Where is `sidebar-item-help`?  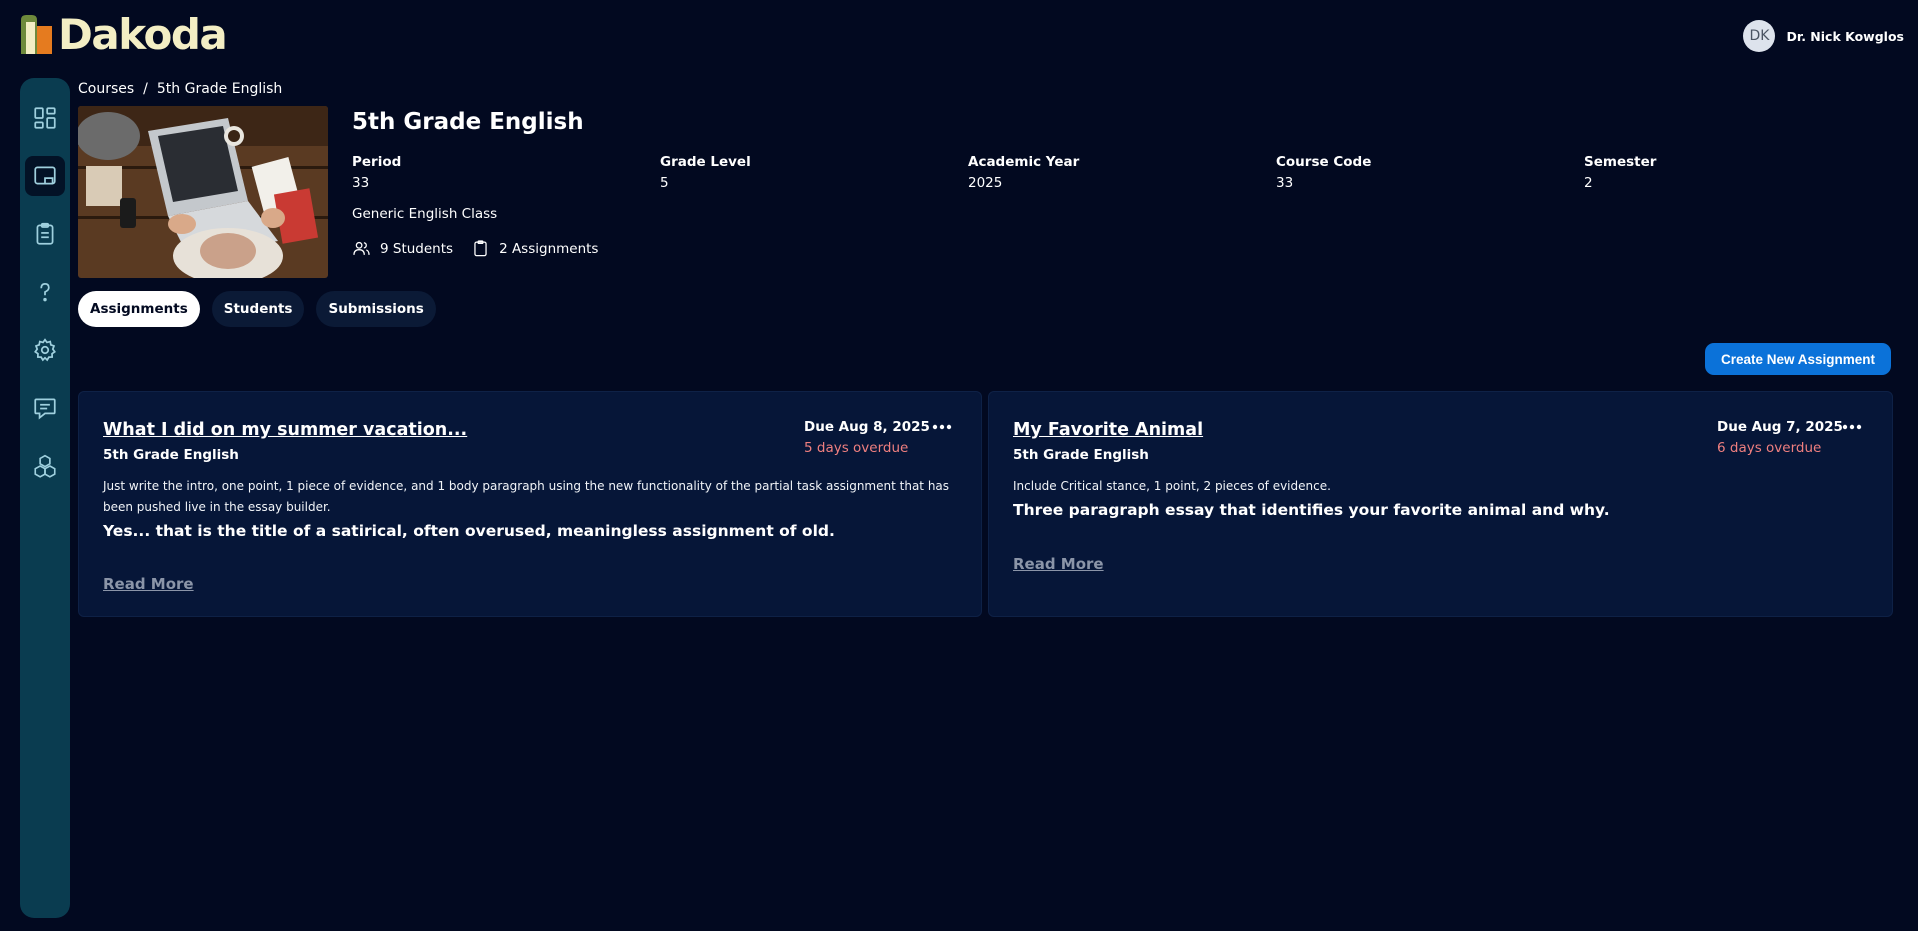 sidebar-item-help is located at coordinates (45, 292).